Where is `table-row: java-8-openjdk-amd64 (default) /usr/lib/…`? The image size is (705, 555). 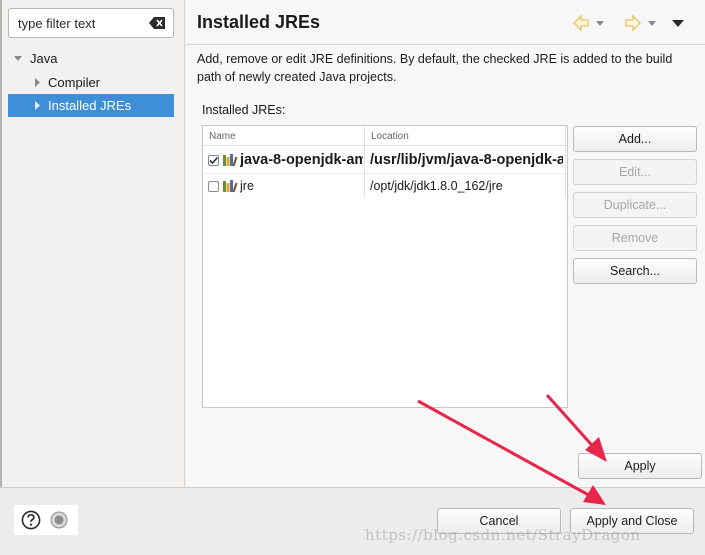
table-row: java-8-openjdk-amd64 (default) /usr/lib/… is located at coordinates (384, 161).